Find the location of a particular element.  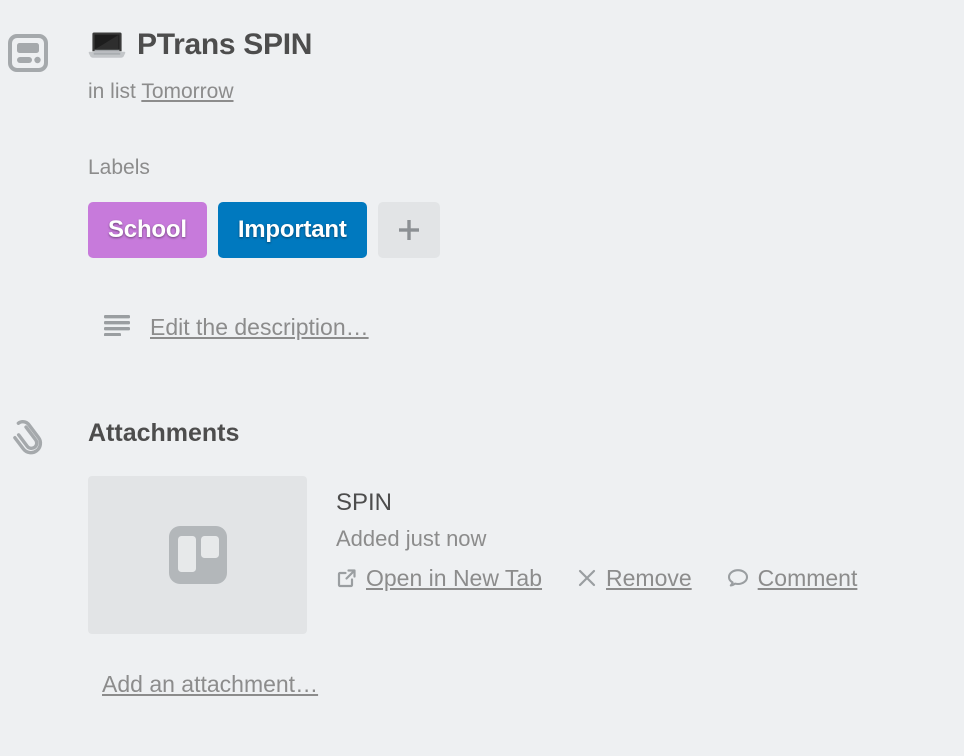

label-chip-text: School is located at coordinates (147, 229).